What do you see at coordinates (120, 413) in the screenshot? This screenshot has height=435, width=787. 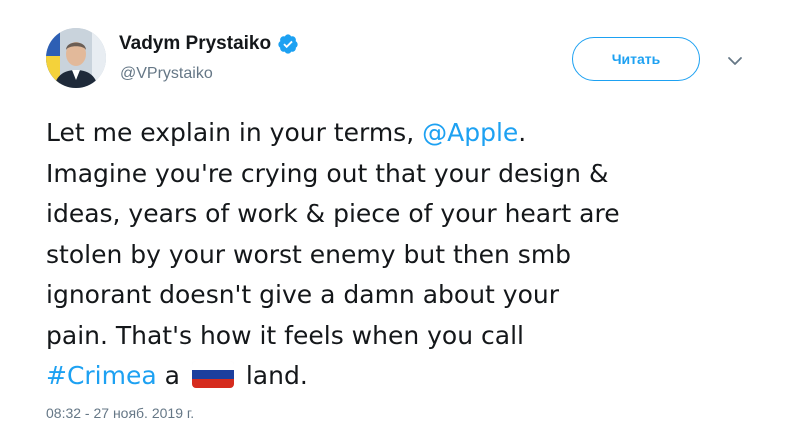 I see `tweet-timestamp: 08:32 - 27 нояб. 2019 г.` at bounding box center [120, 413].